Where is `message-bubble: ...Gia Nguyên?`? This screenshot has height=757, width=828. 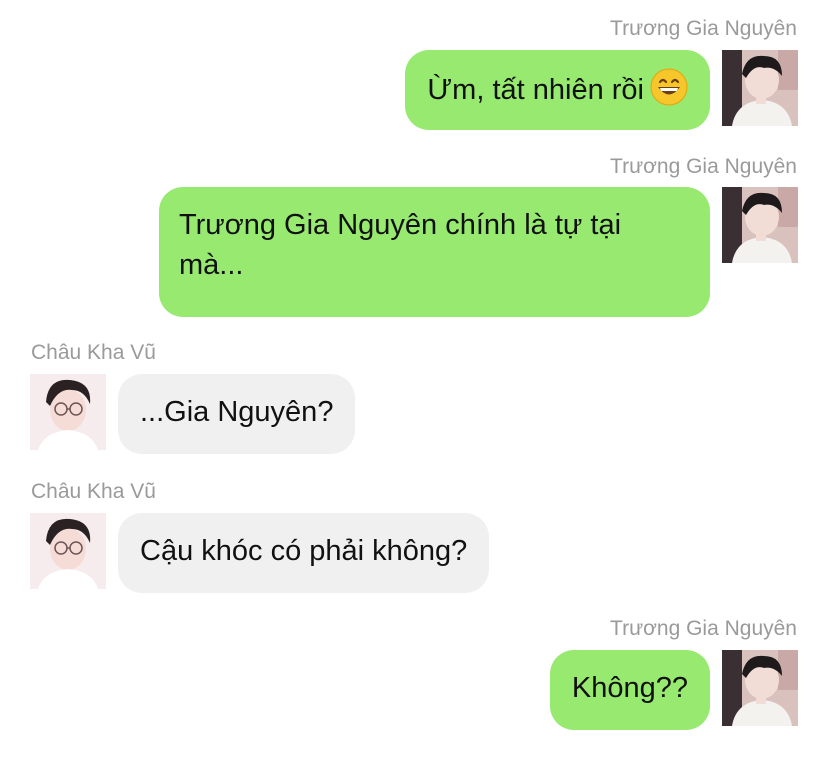 message-bubble: ...Gia Nguyên? is located at coordinates (237, 414).